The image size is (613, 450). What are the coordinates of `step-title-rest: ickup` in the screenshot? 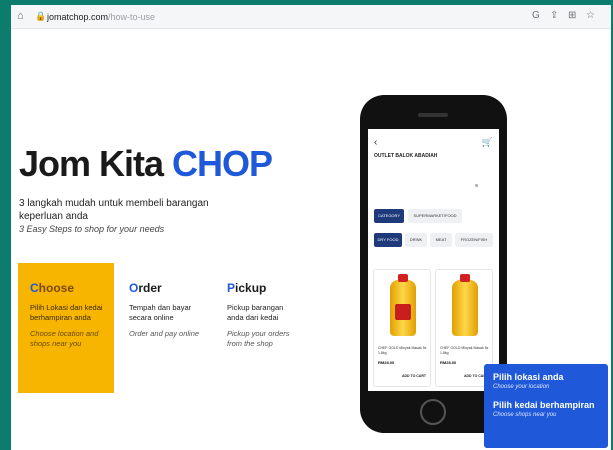 It's located at (251, 288).